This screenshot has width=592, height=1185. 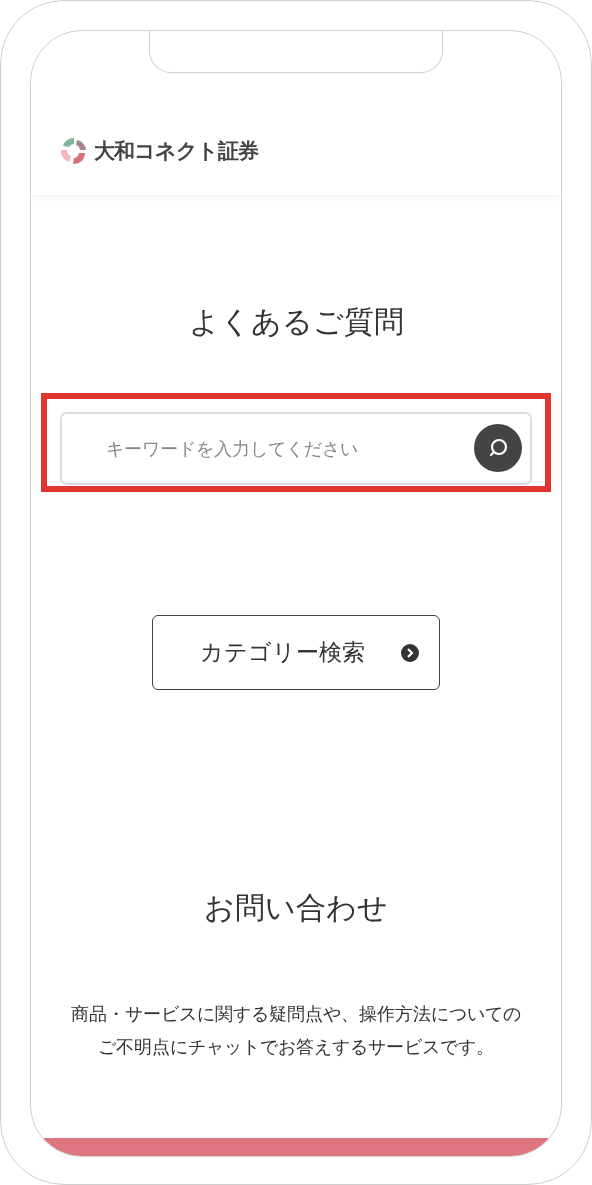 I want to click on chevron-right-icon, so click(x=410, y=652).